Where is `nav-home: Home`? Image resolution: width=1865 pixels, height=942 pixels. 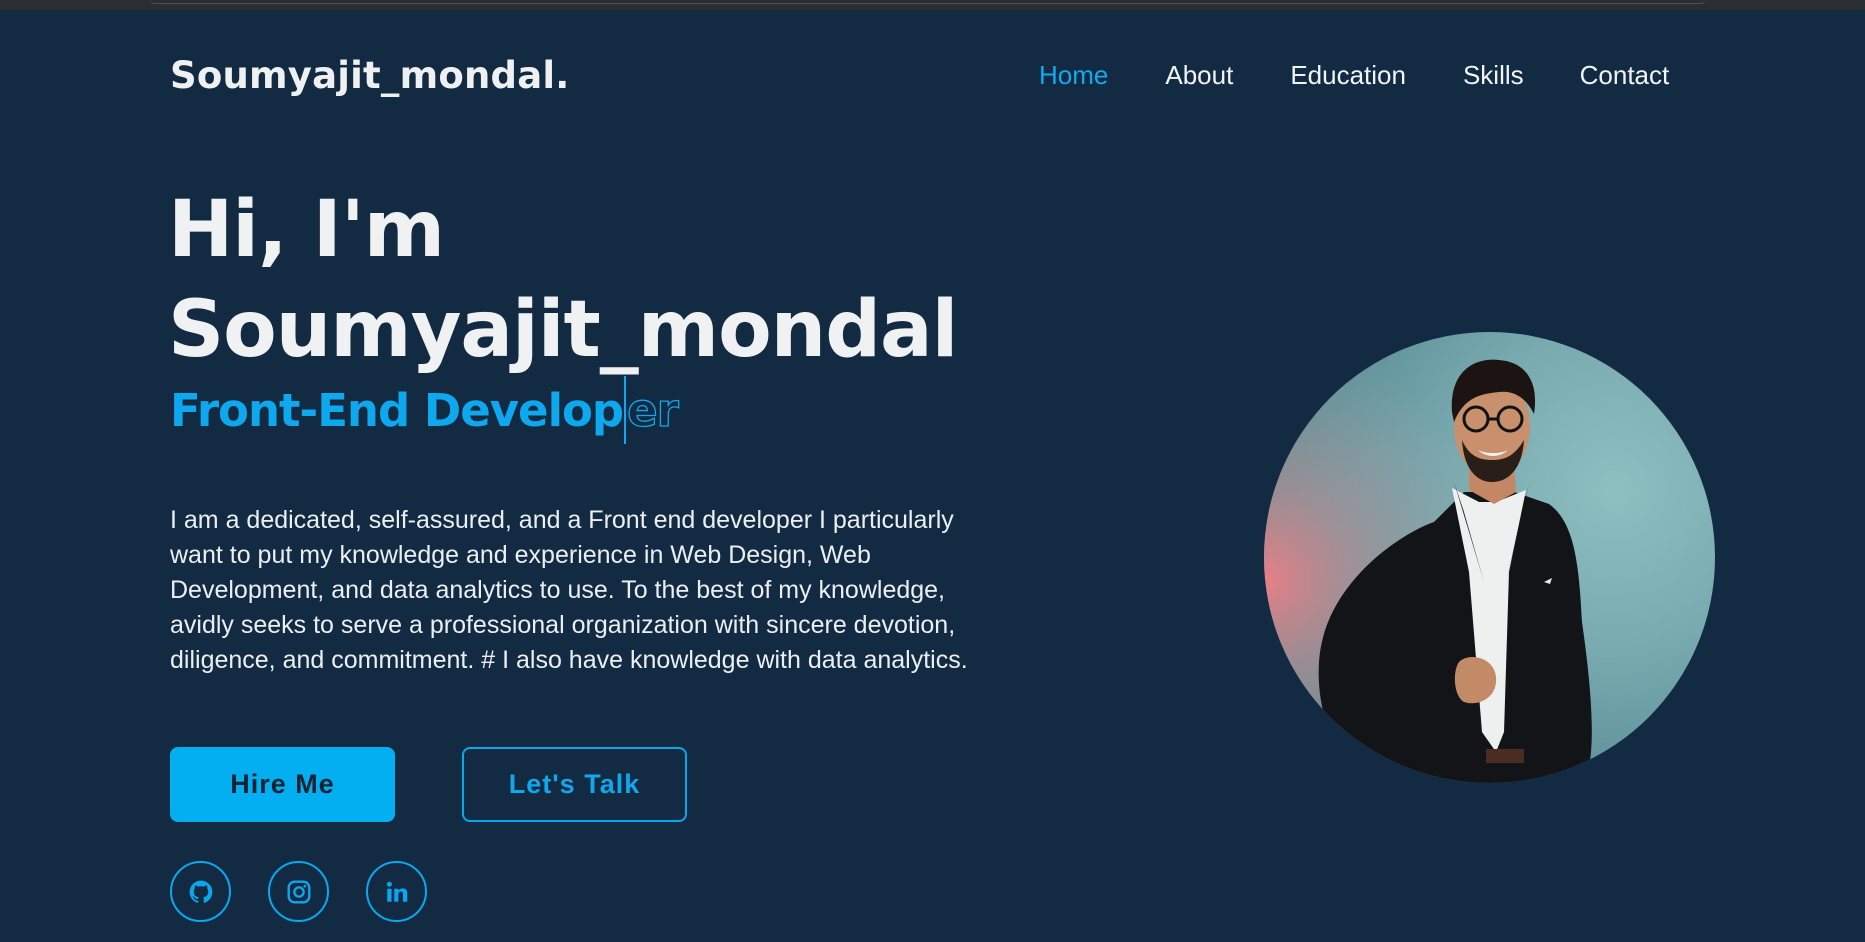 nav-home: Home is located at coordinates (1073, 75).